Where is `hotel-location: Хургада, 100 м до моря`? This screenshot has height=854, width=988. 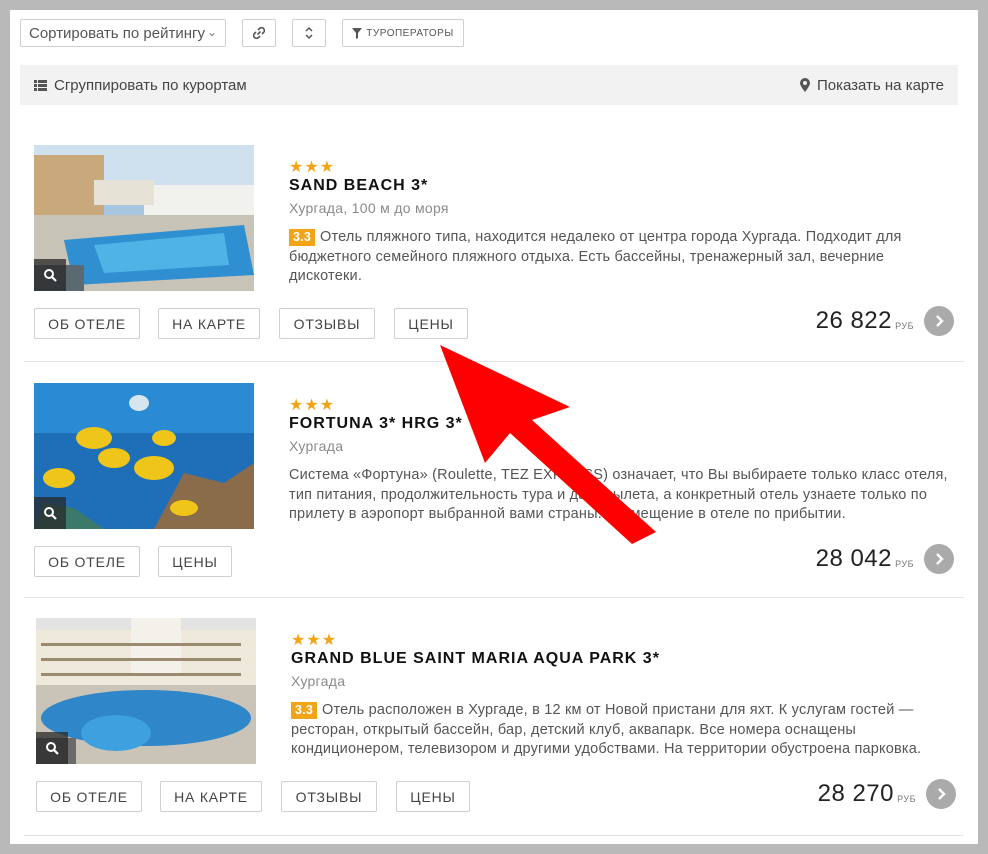
hotel-location: Хургада, 100 м до моря is located at coordinates (369, 208).